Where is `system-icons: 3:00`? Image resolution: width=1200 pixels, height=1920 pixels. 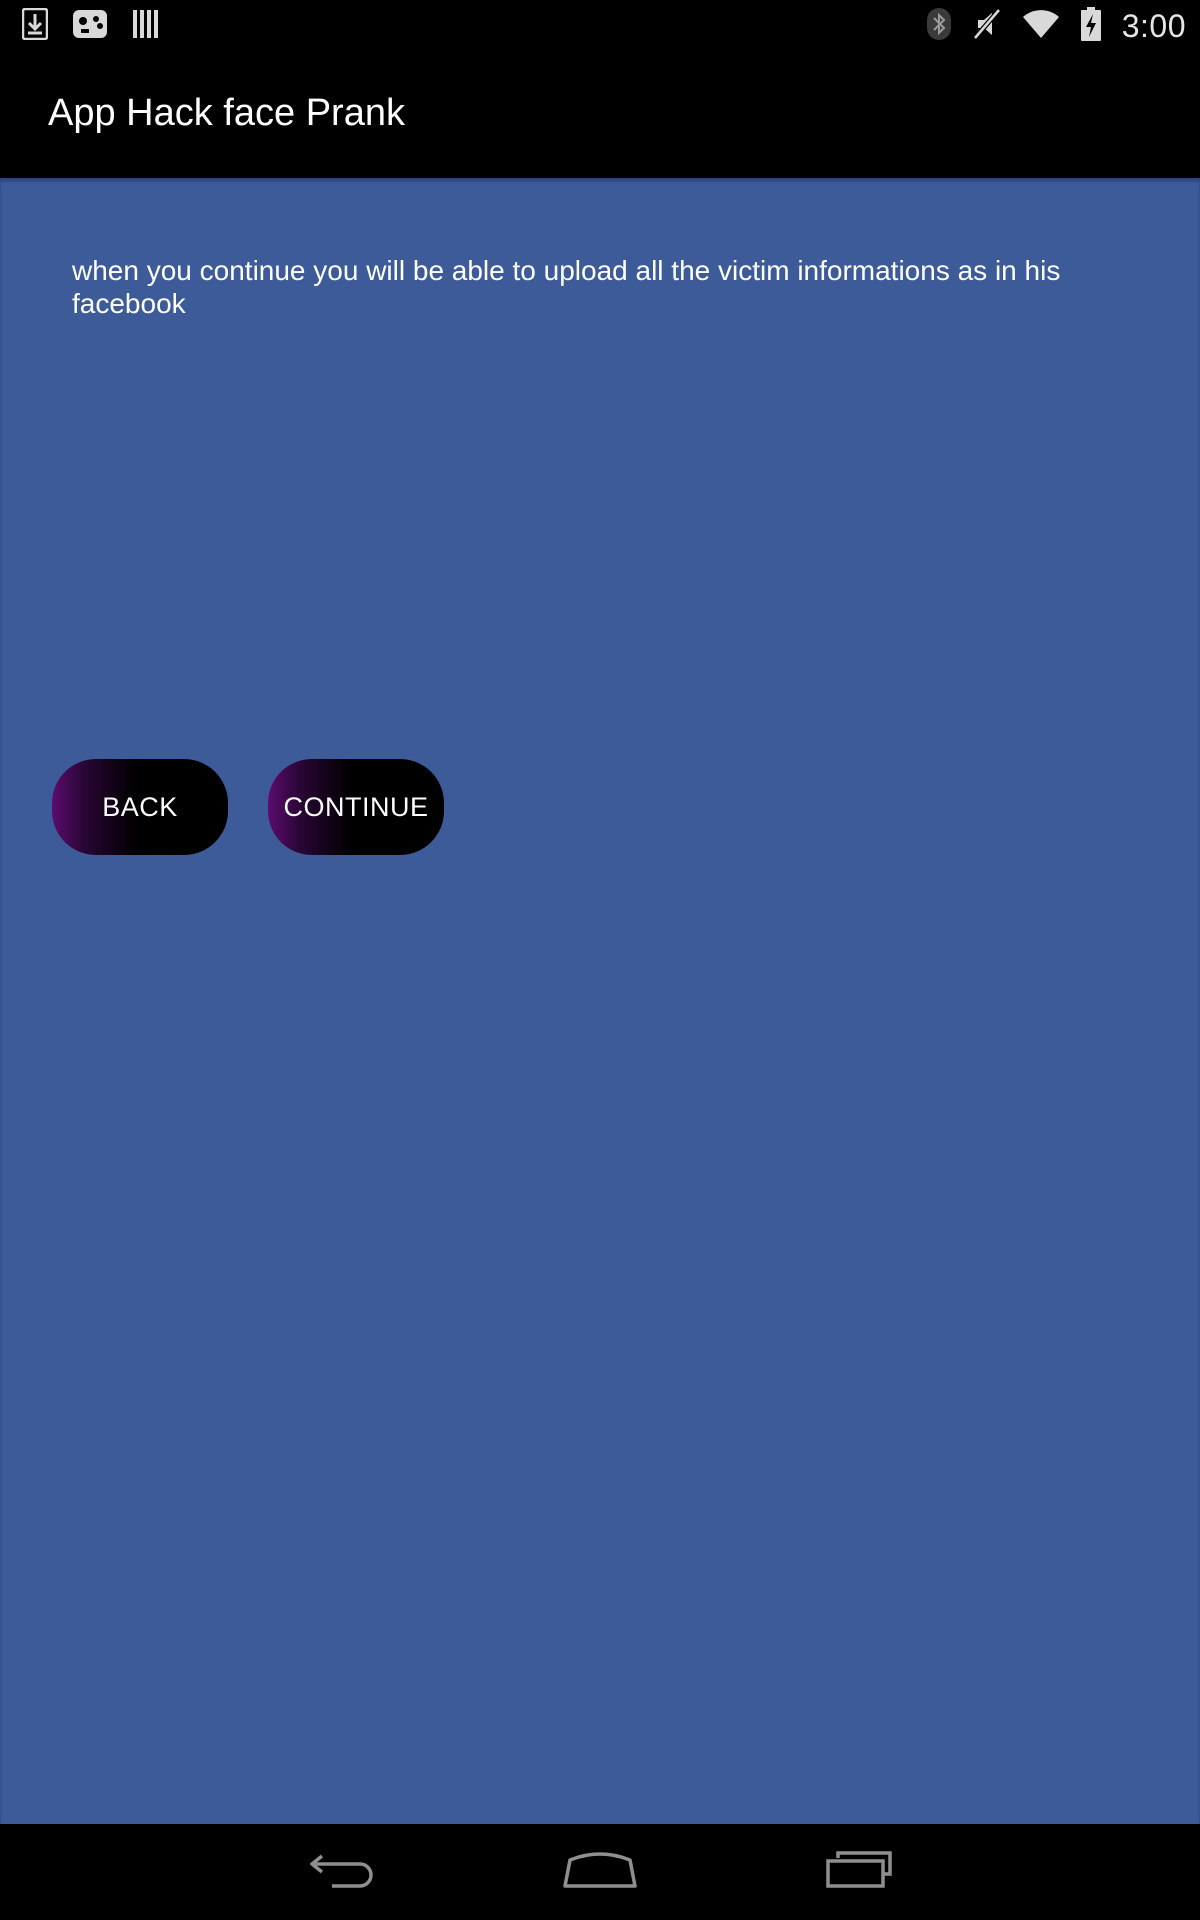 system-icons: 3:00 is located at coordinates (1056, 26).